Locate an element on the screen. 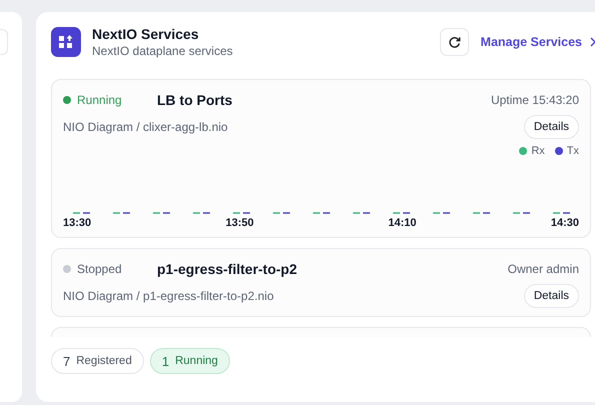 The width and height of the screenshot is (595, 405). time-label: 13:50 is located at coordinates (240, 223).